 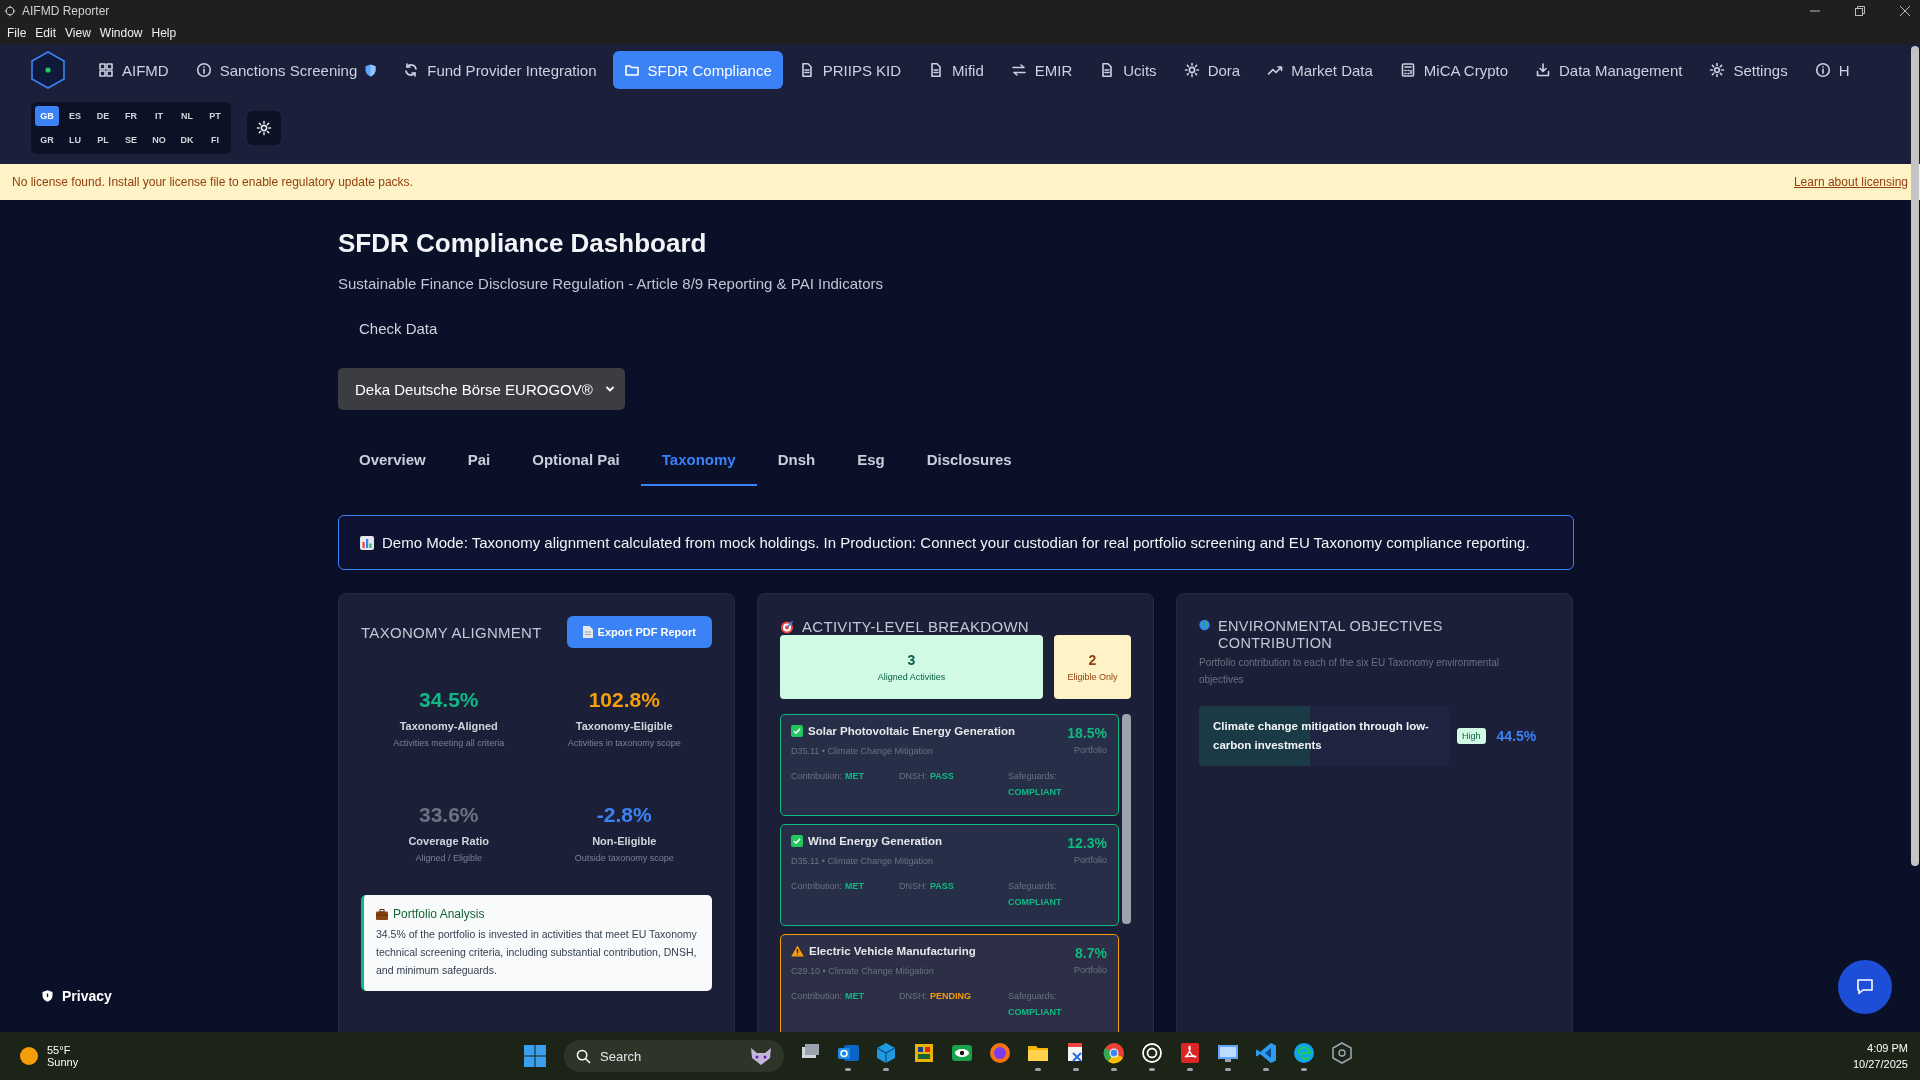 I want to click on nav-tab: Ucits, so click(x=1128, y=70).